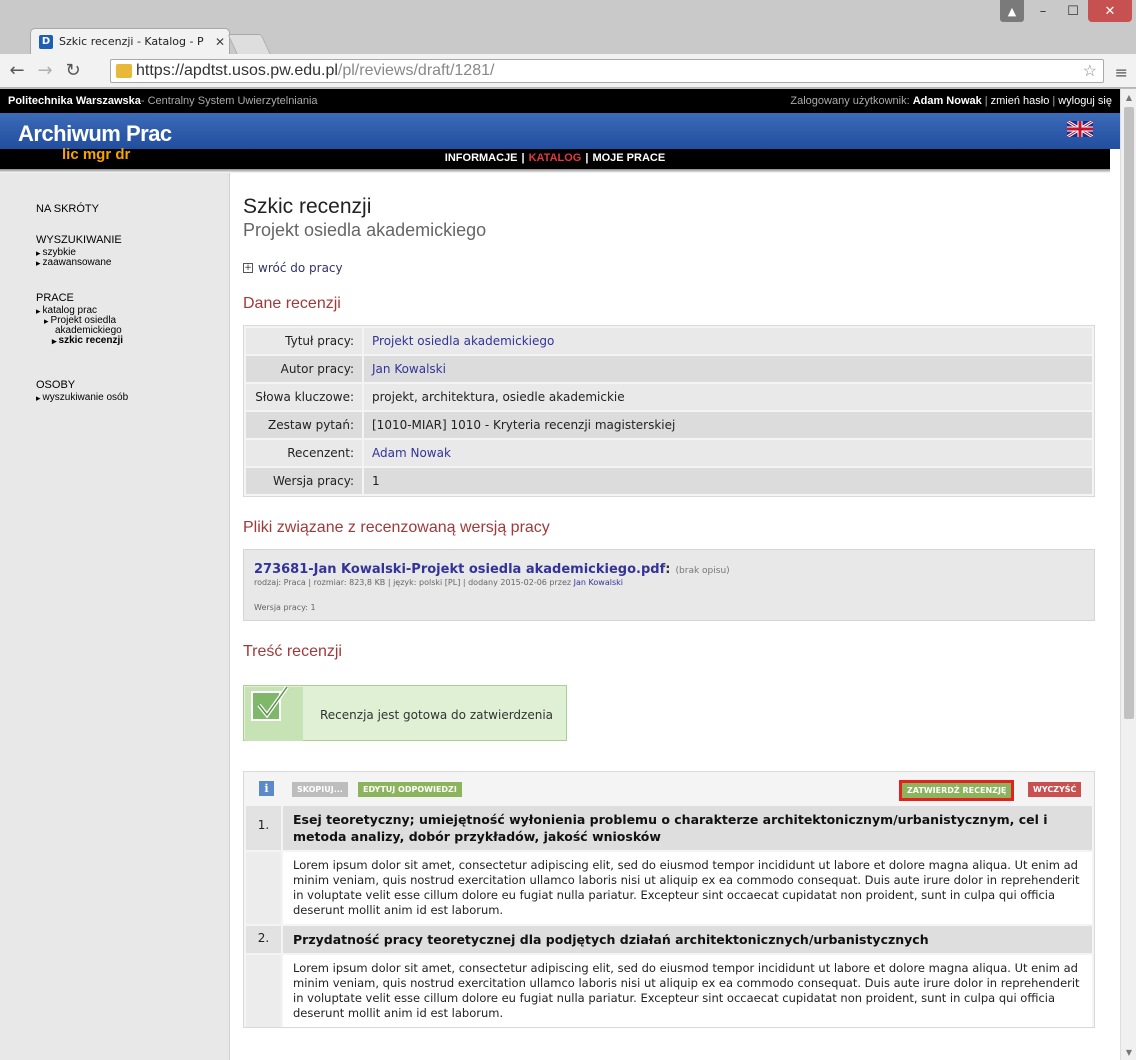 The width and height of the screenshot is (1136, 1060). I want to click on approve-review-button: ZATWIERDŹ RECENZJĘ, so click(957, 790).